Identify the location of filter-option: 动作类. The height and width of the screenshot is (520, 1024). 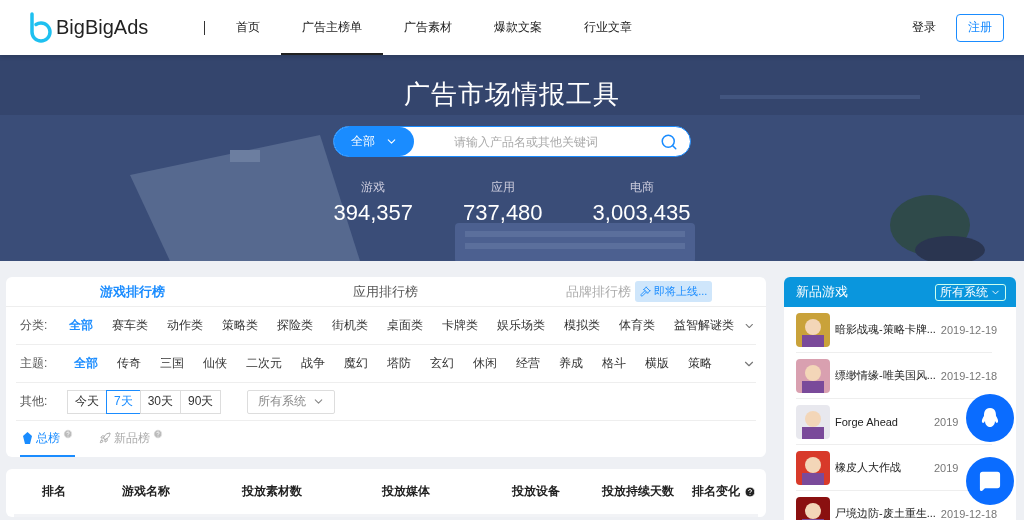
(185, 325).